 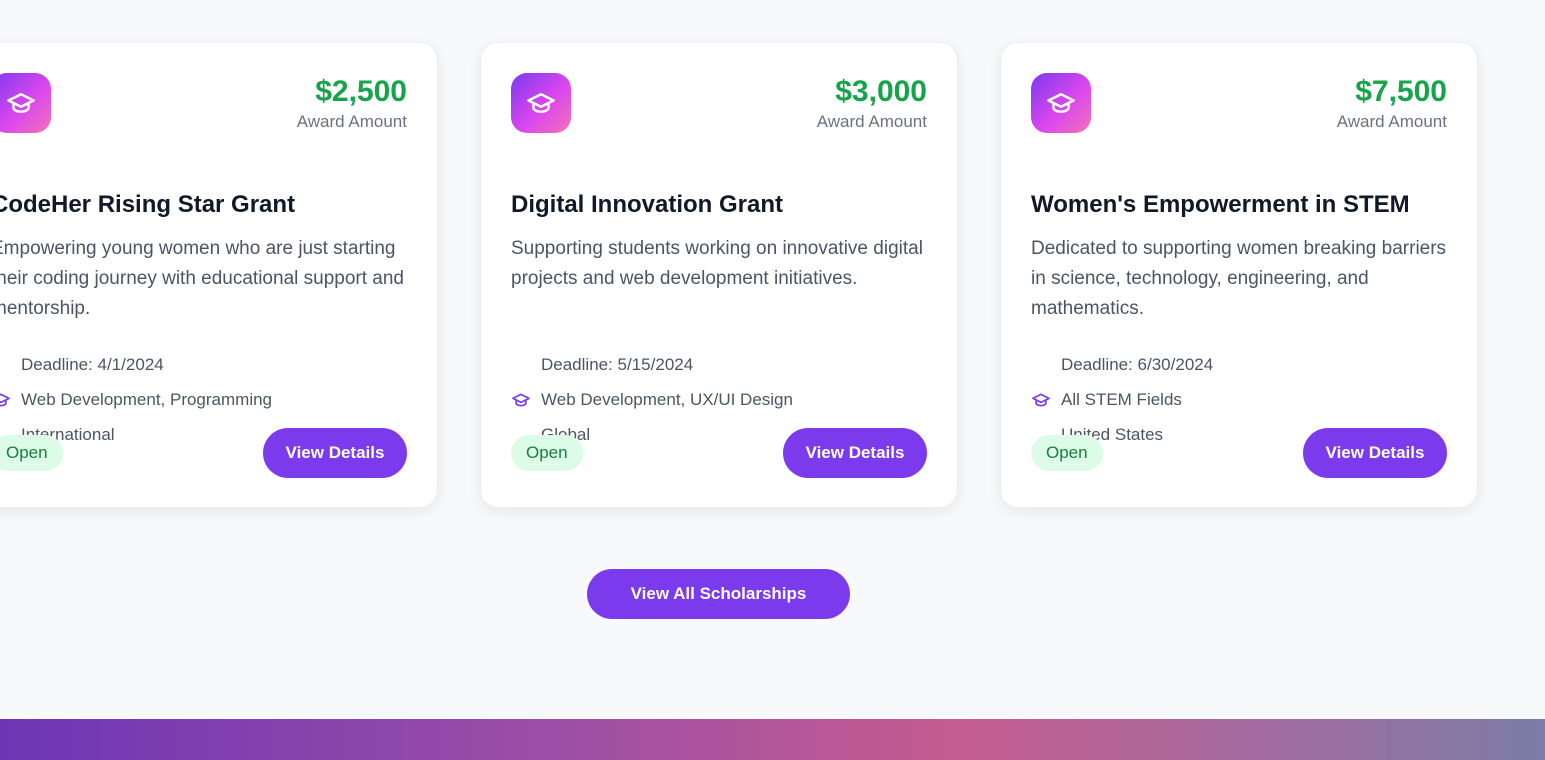 I want to click on view-all-scholarships-button: View All Scholarships, so click(x=718, y=594).